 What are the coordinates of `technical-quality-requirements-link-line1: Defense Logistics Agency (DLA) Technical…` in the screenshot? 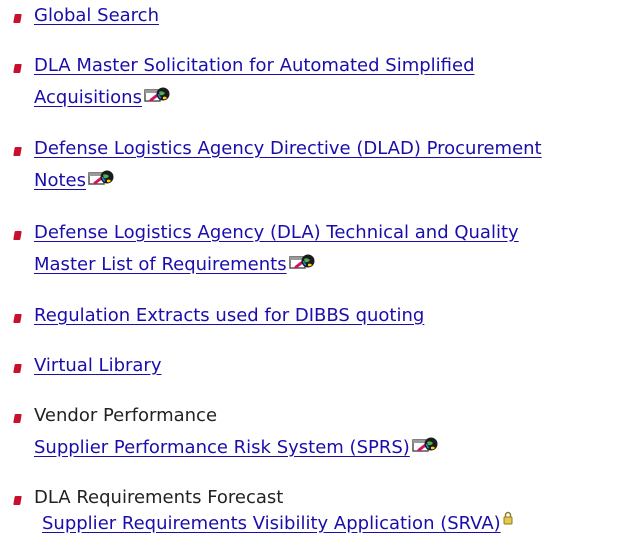 It's located at (276, 232).